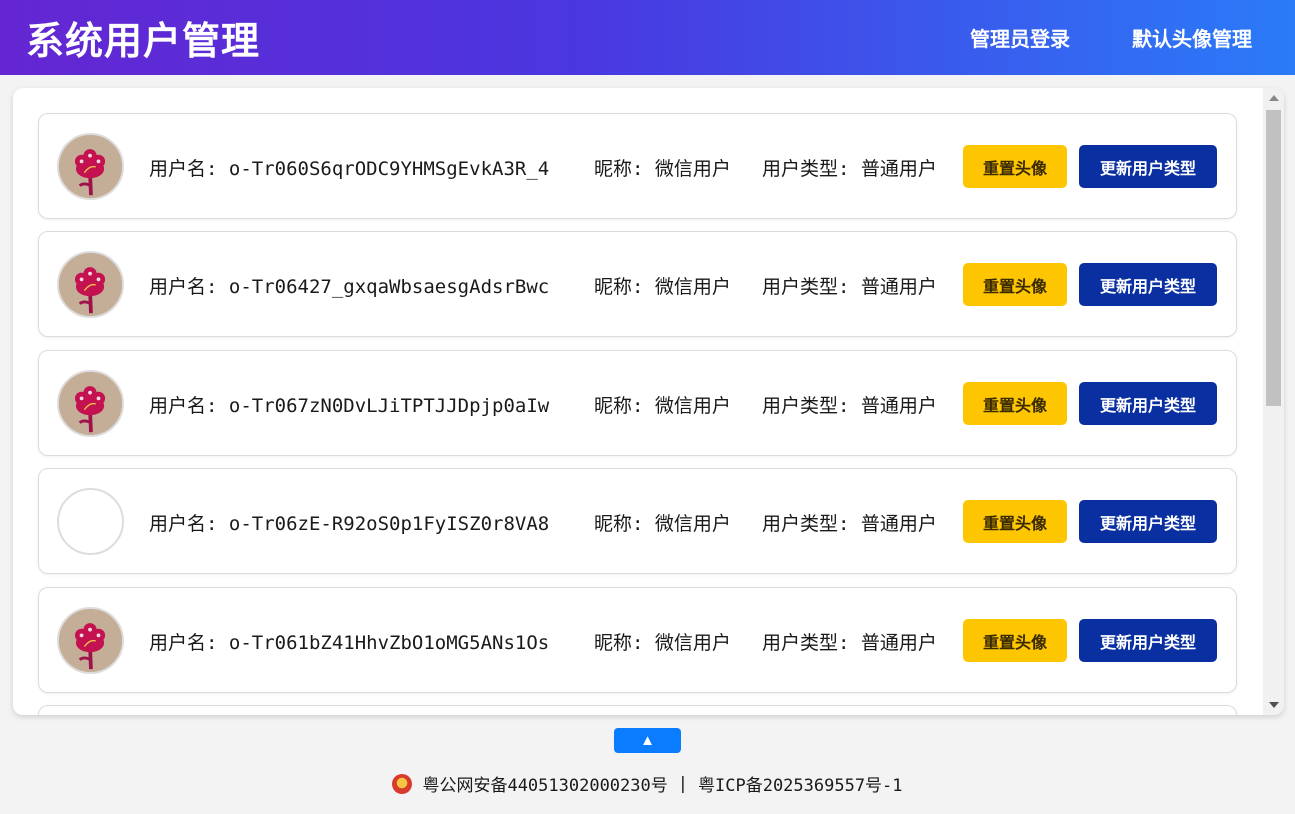 The height and width of the screenshot is (814, 1295). I want to click on scroll-down-arrow-icon, so click(1274, 705).